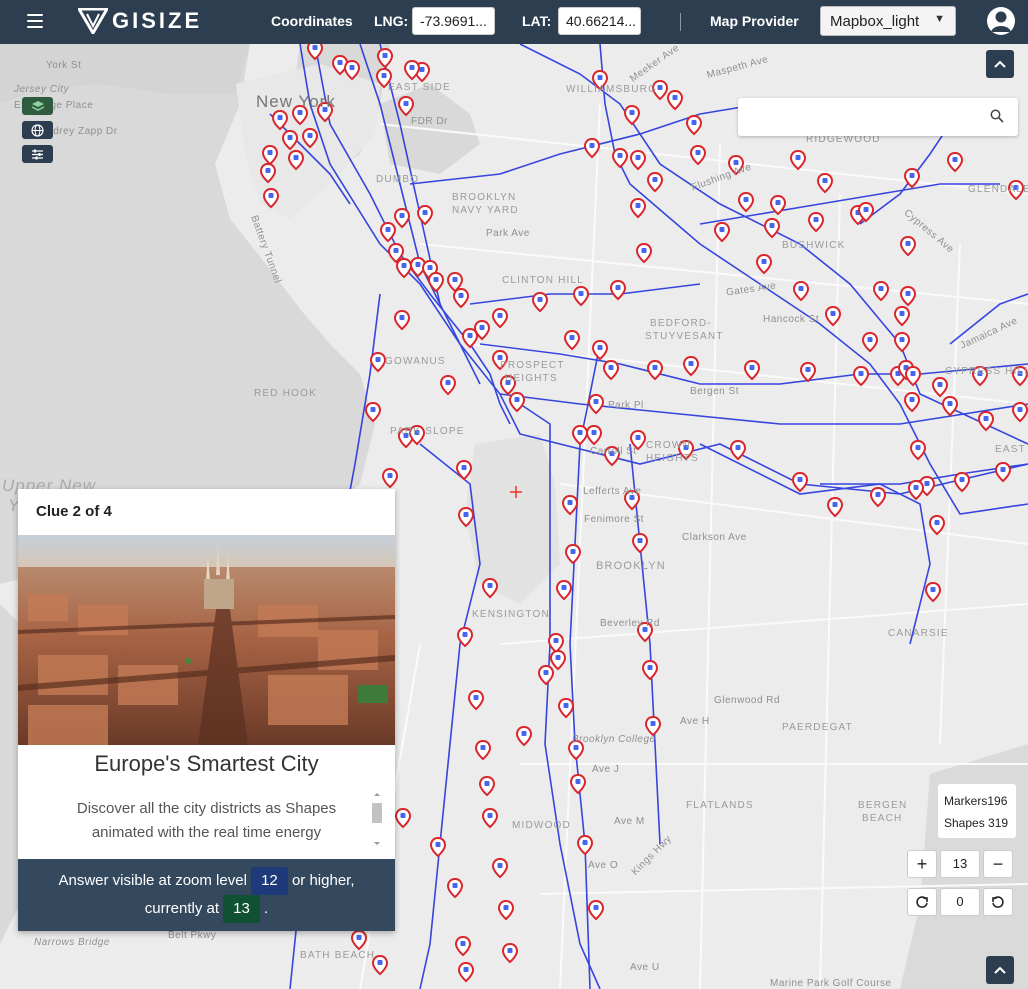 This screenshot has height=989, width=1028. I want to click on rotate-right-button, so click(922, 902).